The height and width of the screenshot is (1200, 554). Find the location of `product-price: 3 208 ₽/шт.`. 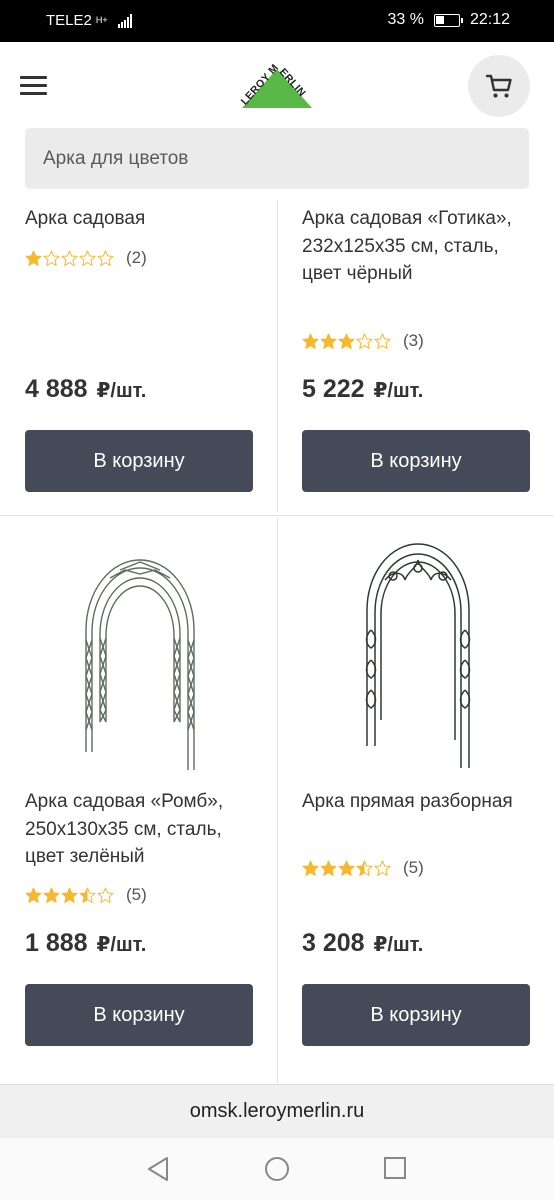

product-price: 3 208 ₽/шт. is located at coordinates (362, 943).